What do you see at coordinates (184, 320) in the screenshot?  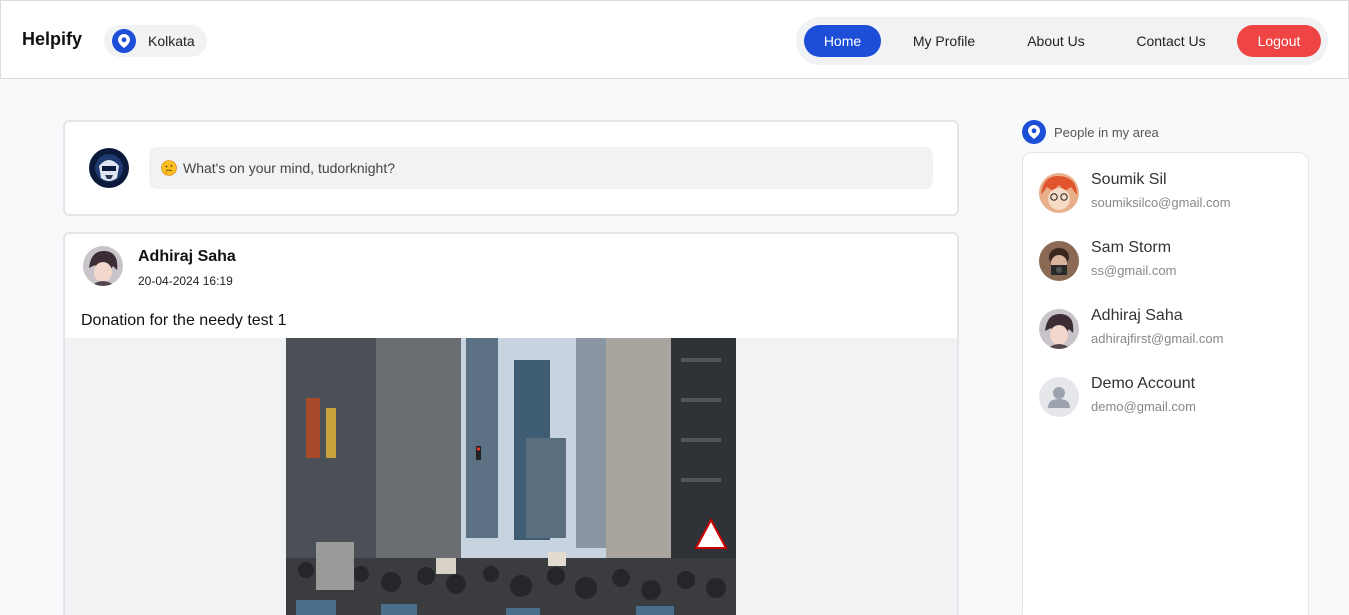 I see `post-body-text: Donation for the needy test 1` at bounding box center [184, 320].